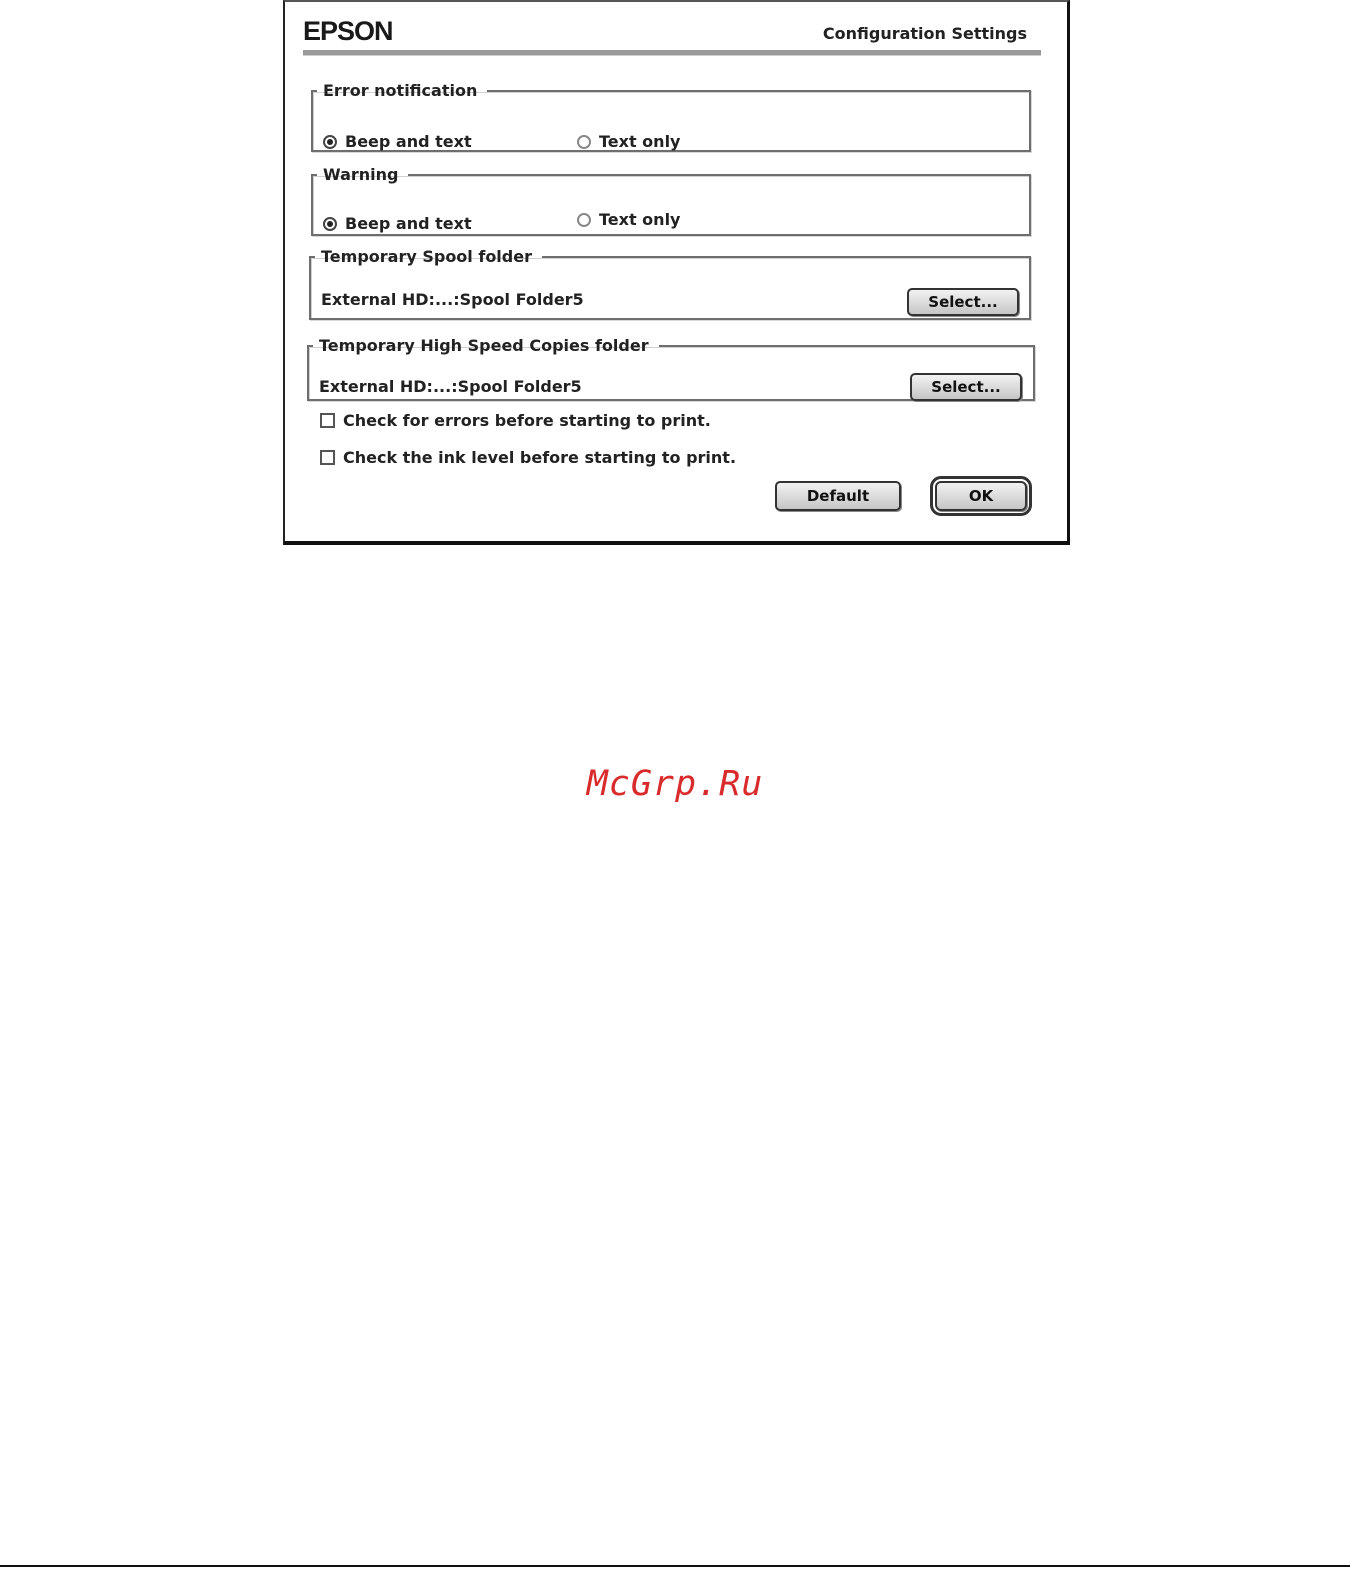 This screenshot has width=1350, height=1578. Describe the element at coordinates (671, 201) in the screenshot. I see `warning-group: Warning Beep and text Text only` at that location.